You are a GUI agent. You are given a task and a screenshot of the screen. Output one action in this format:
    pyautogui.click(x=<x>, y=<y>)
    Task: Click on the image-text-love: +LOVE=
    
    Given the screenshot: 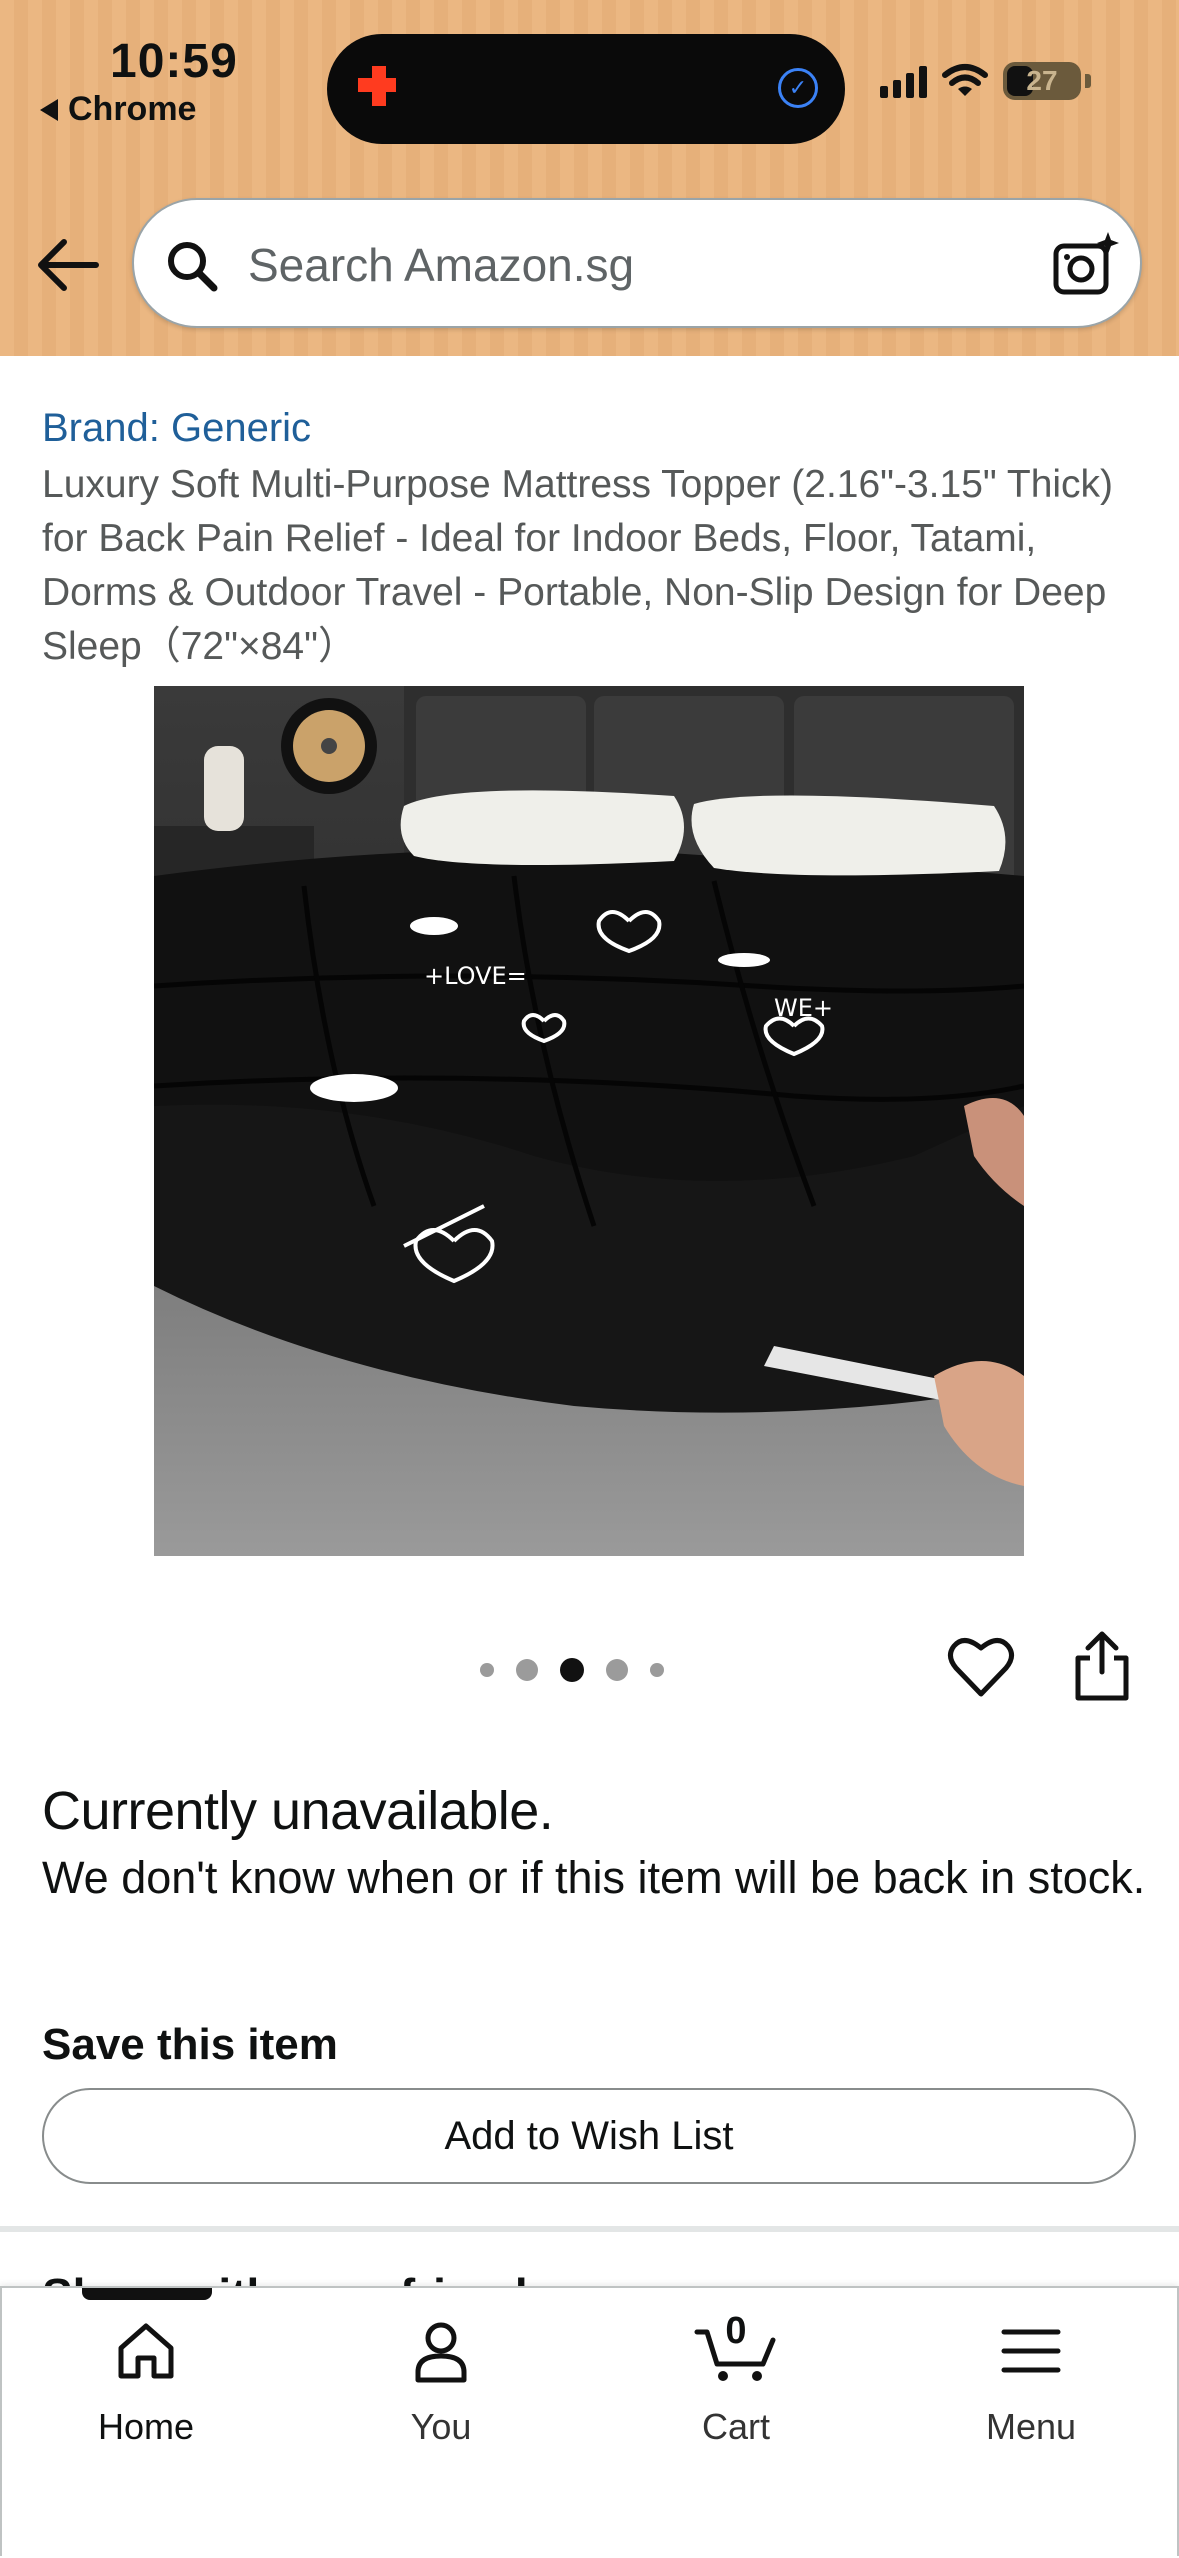 What is the action you would take?
    pyautogui.click(x=475, y=976)
    